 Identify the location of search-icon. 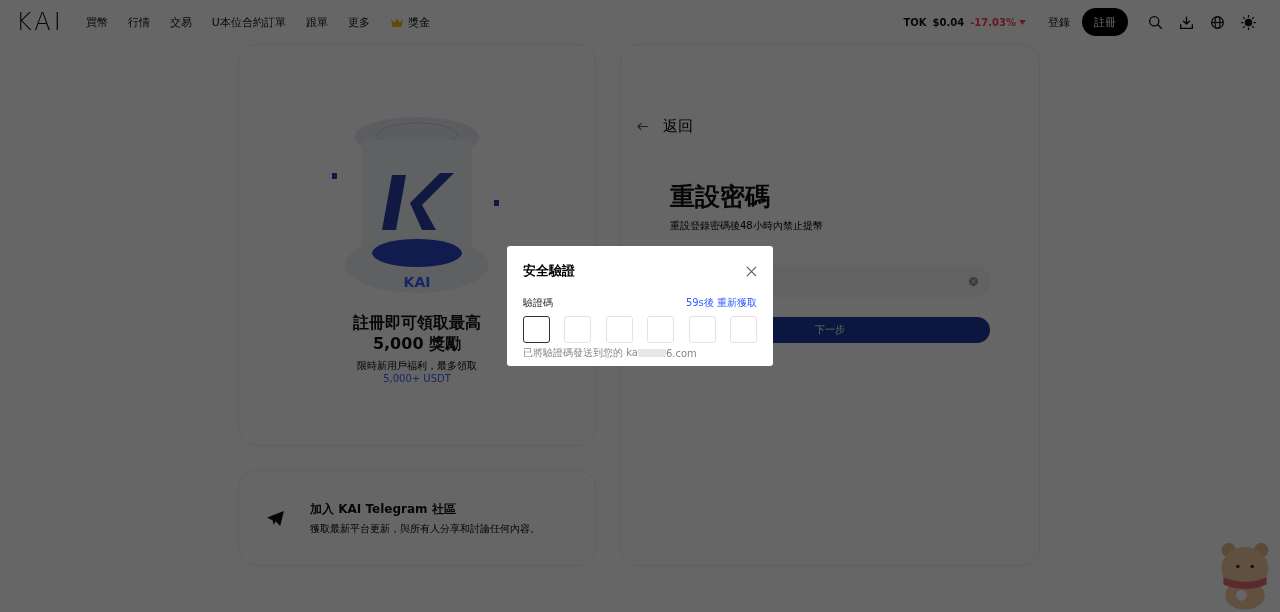
(1155, 22).